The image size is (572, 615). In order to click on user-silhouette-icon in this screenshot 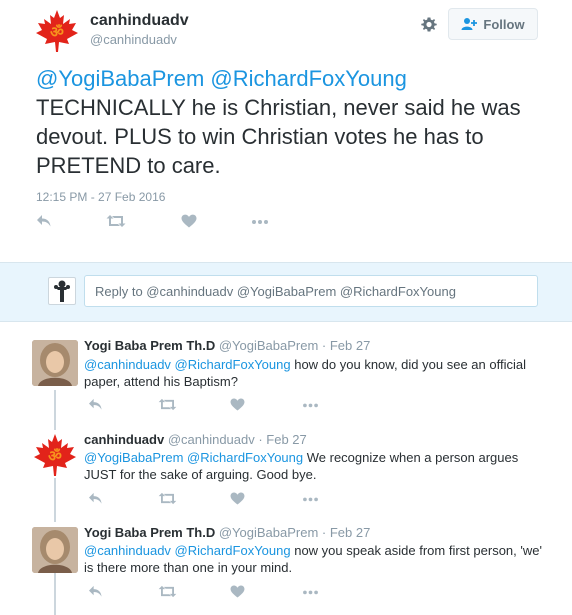, I will do `click(62, 291)`.